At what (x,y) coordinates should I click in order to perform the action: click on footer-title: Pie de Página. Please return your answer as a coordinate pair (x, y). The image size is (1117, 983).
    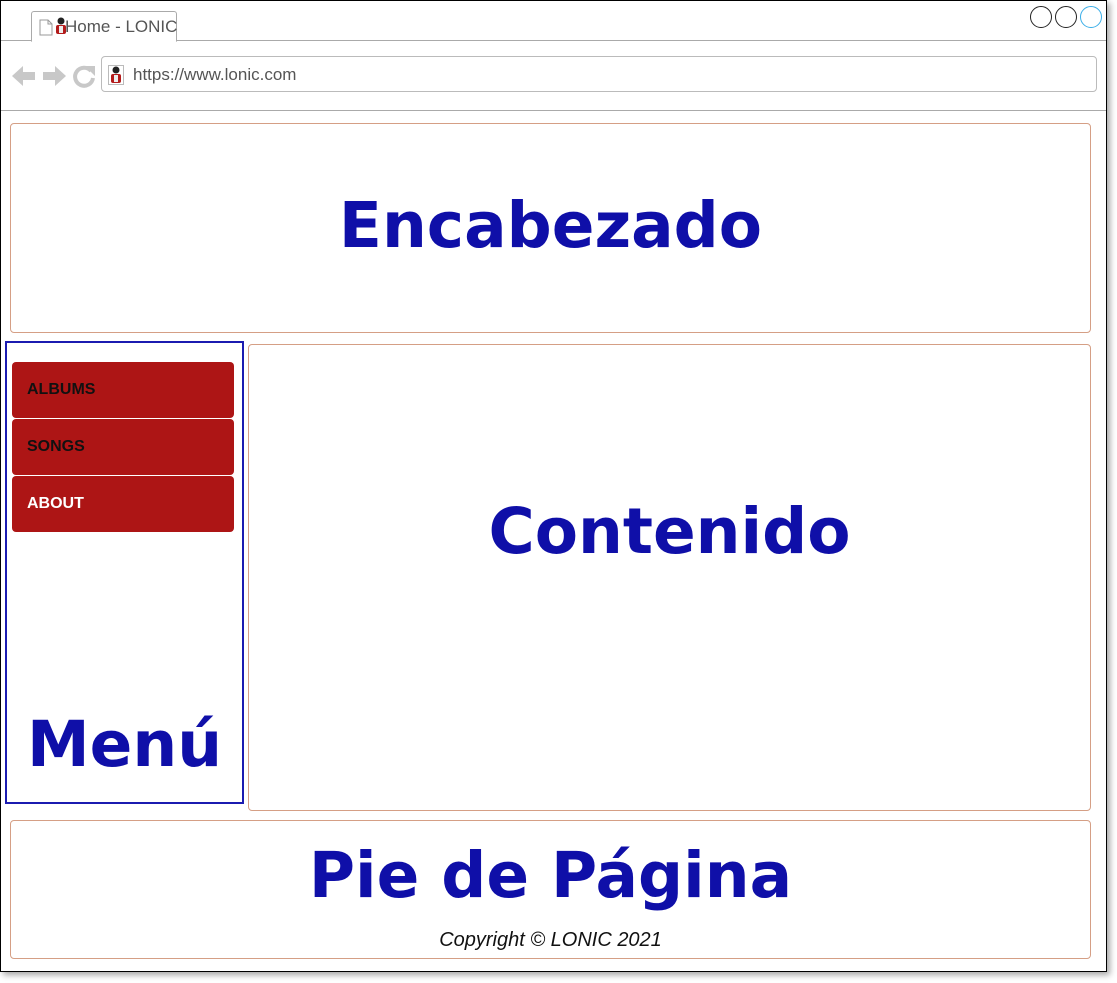
    Looking at the image, I should click on (550, 875).